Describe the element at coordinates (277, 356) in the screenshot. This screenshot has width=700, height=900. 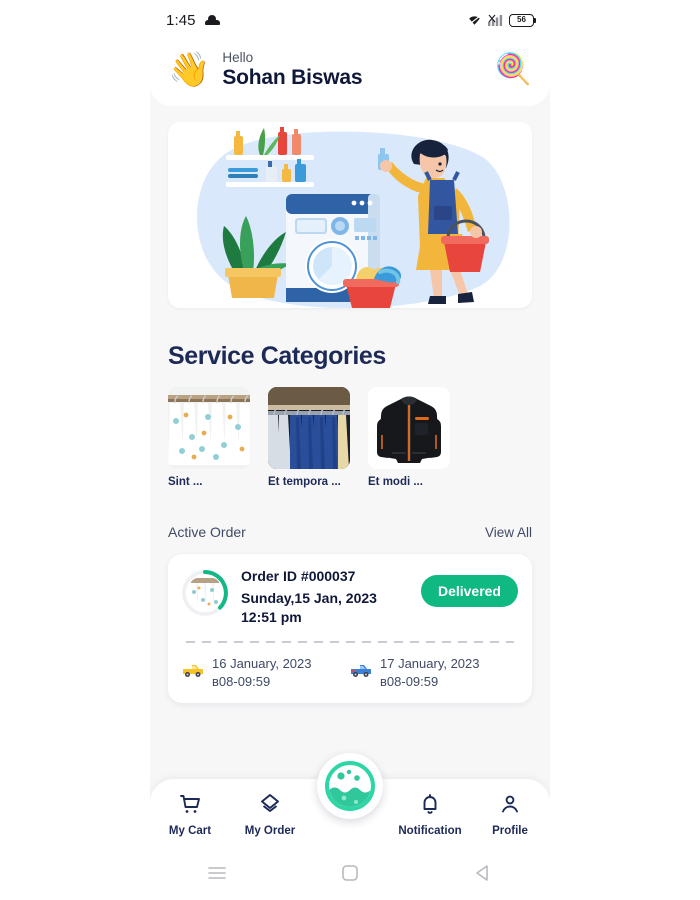
I see `service-categories-title: Service Categories` at that location.